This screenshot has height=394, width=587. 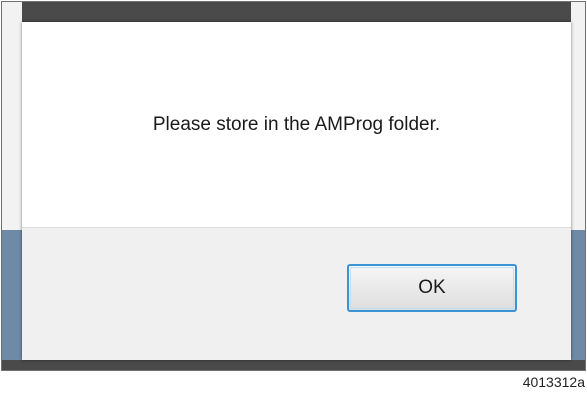 What do you see at coordinates (432, 288) in the screenshot?
I see `ok-button: OK` at bounding box center [432, 288].